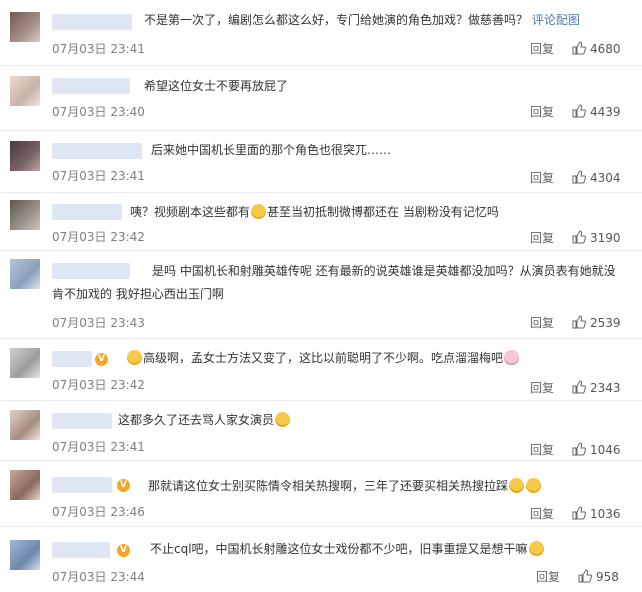 The width and height of the screenshot is (642, 592). I want to click on like-count: 1036, so click(605, 514).